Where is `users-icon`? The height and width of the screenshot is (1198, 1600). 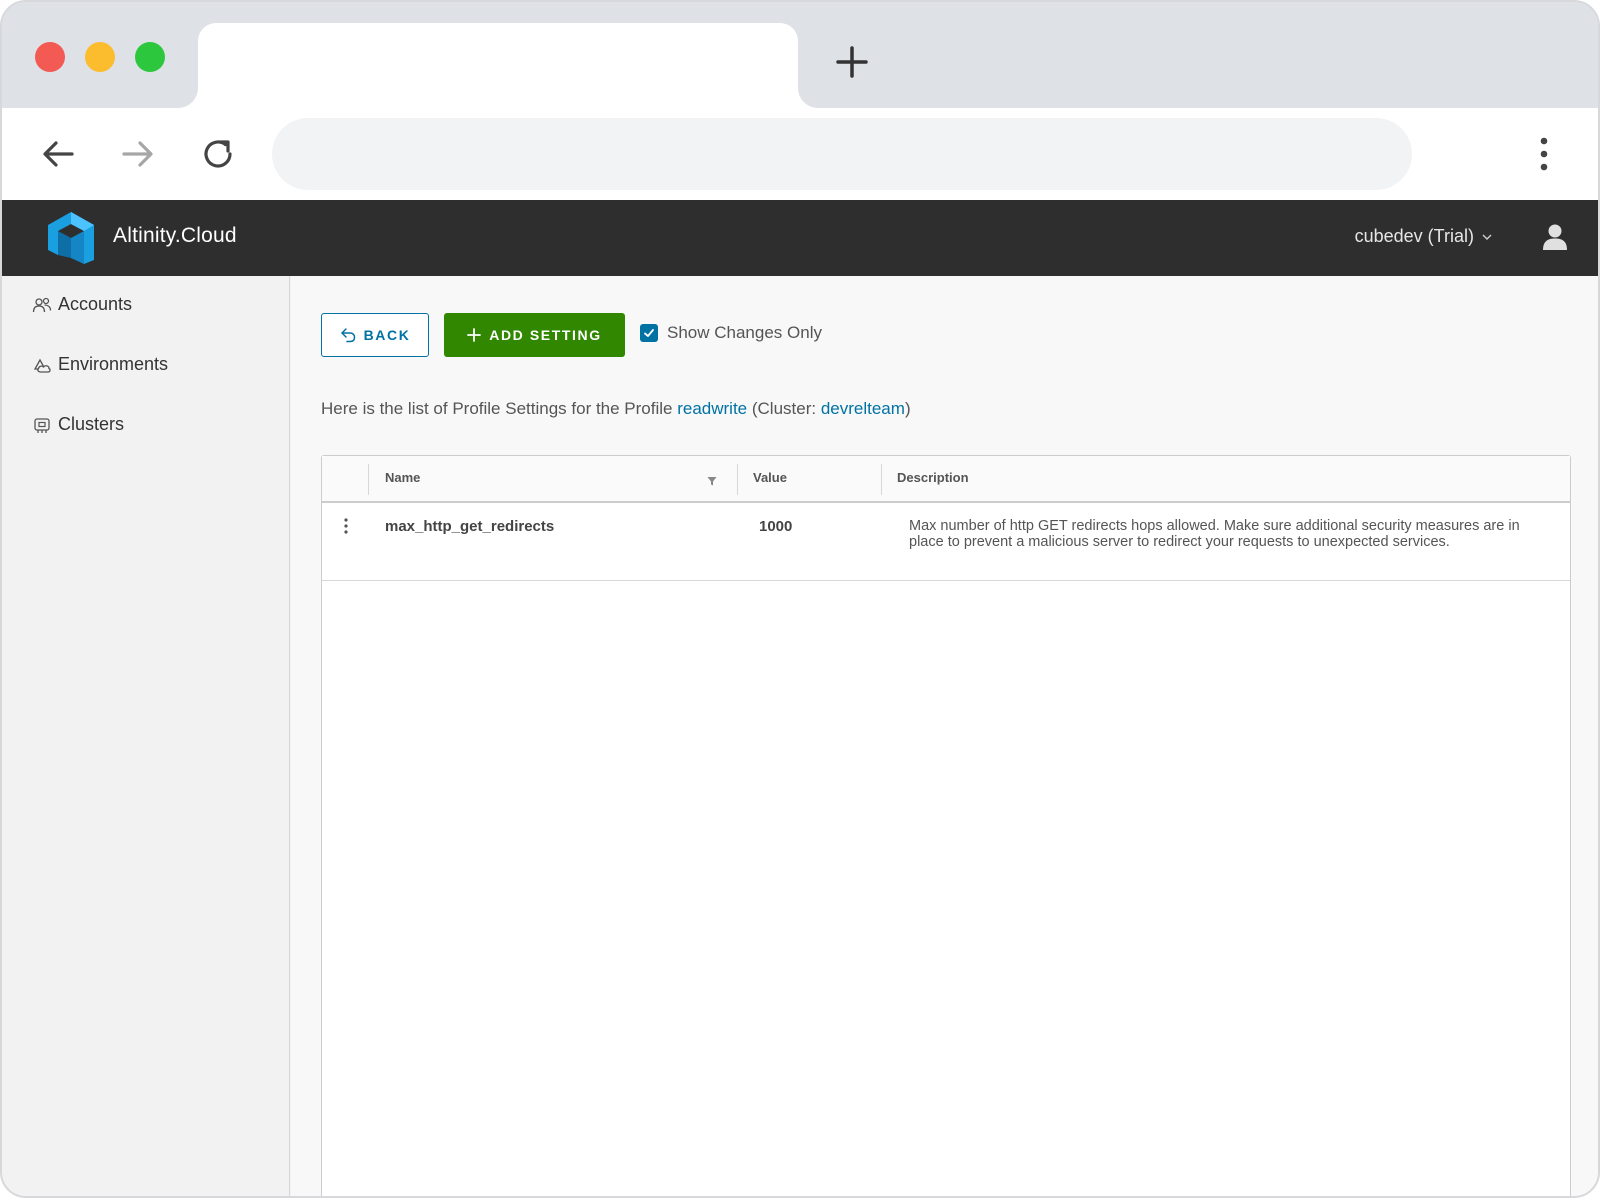 users-icon is located at coordinates (42, 304).